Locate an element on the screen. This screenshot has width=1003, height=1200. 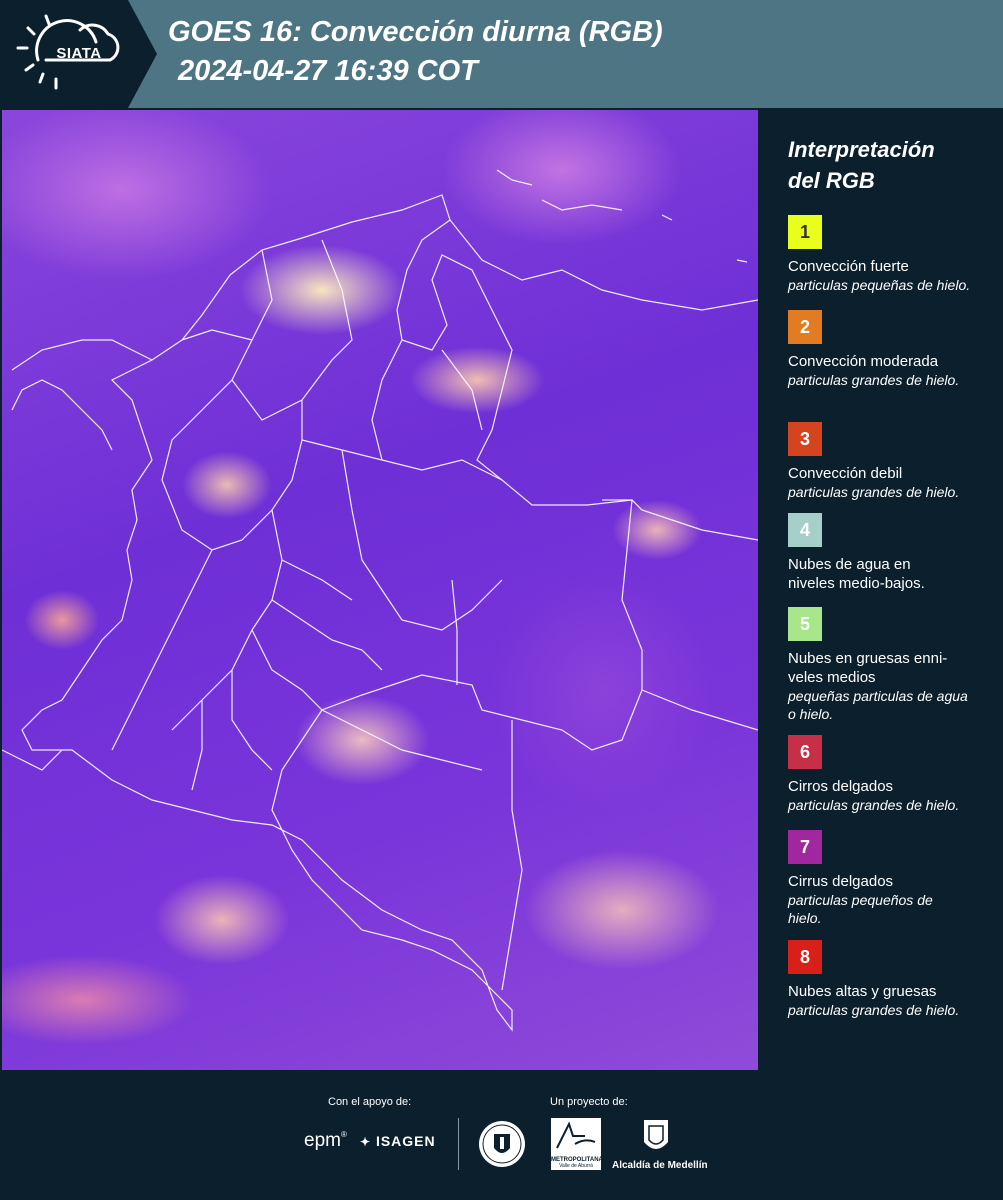
medellin-seal-logo is located at coordinates (502, 1146).